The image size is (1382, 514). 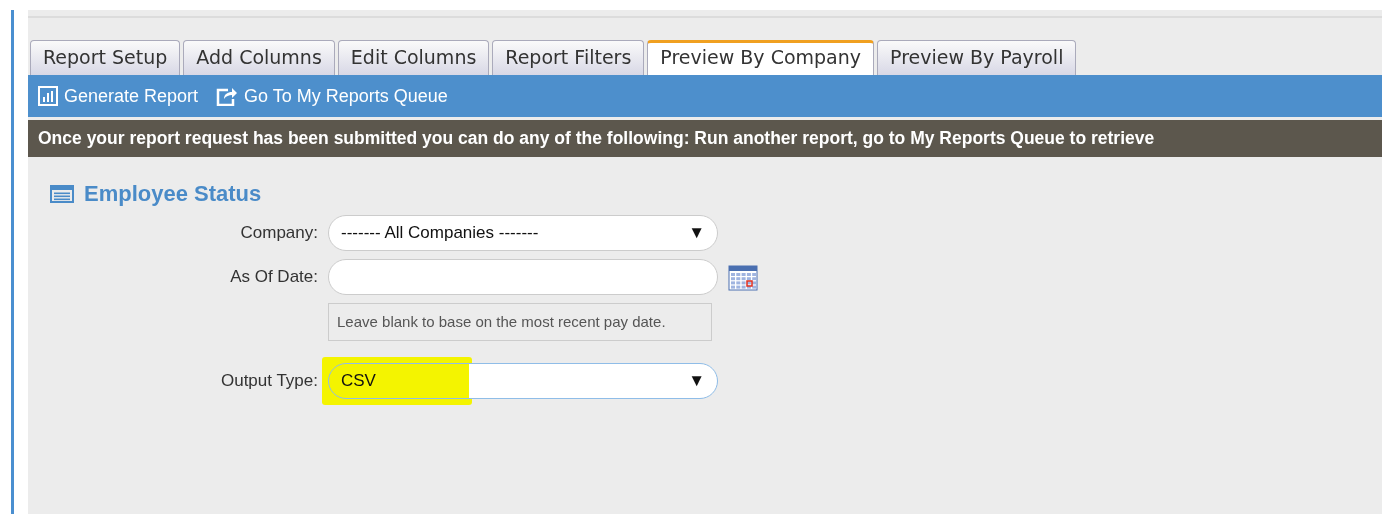 I want to click on tab: Preview By Payroll, so click(x=977, y=57).